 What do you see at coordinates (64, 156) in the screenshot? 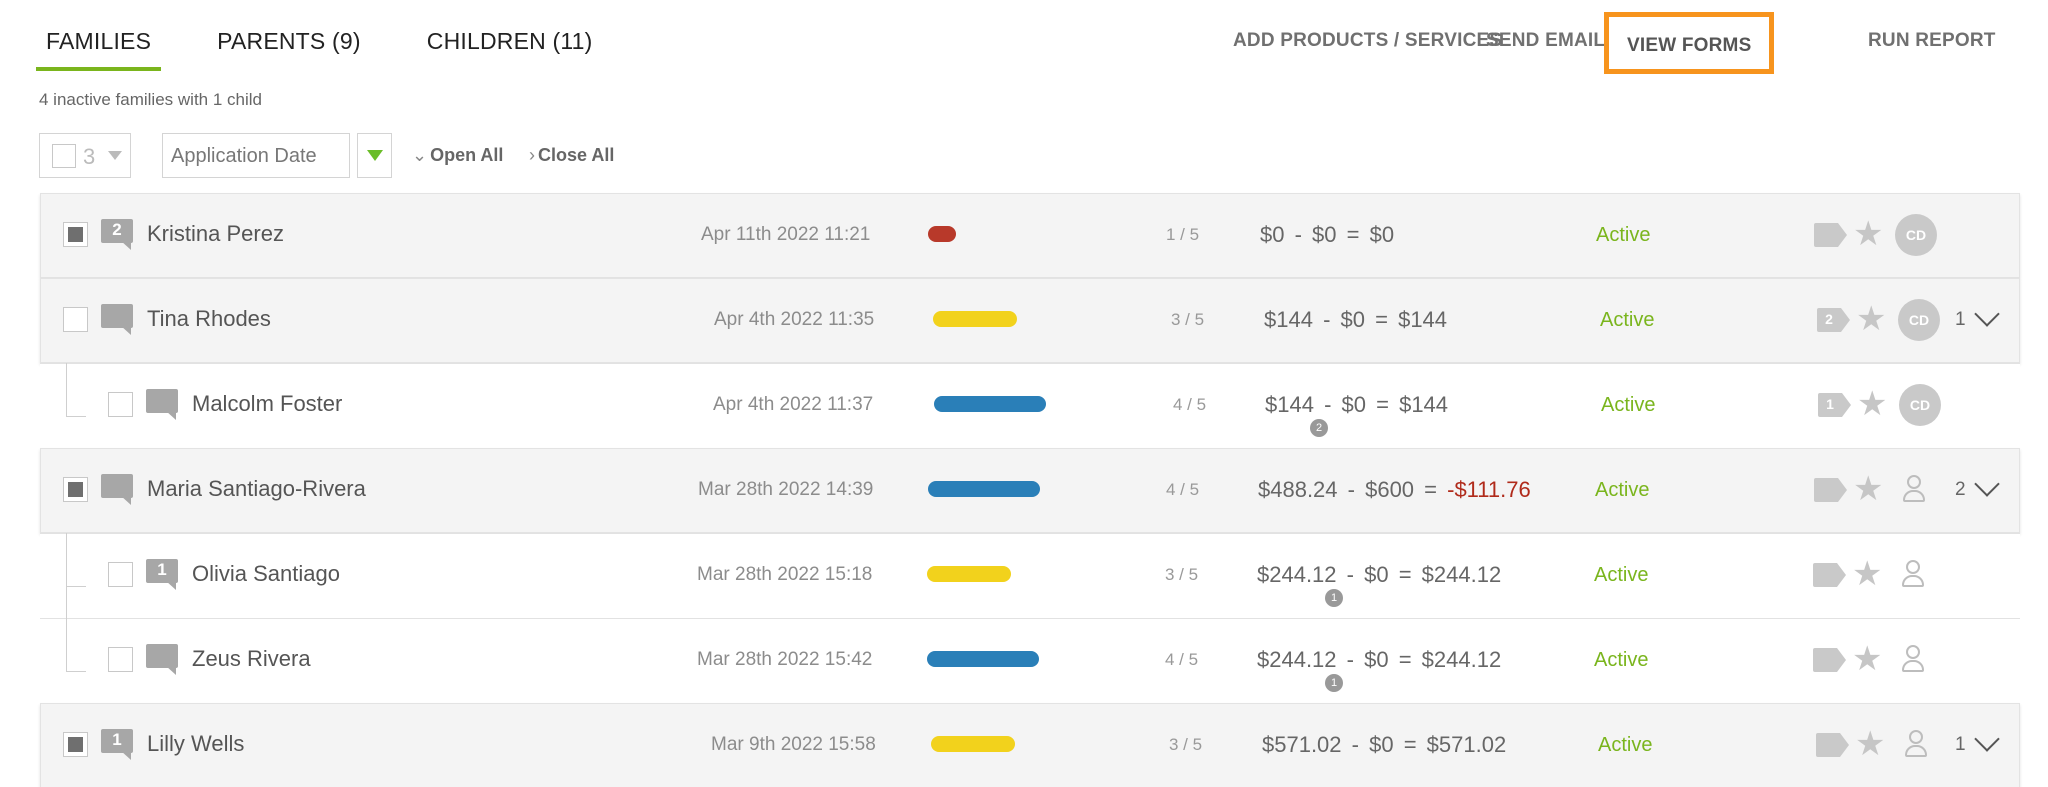
I see `select-all-checkbox` at bounding box center [64, 156].